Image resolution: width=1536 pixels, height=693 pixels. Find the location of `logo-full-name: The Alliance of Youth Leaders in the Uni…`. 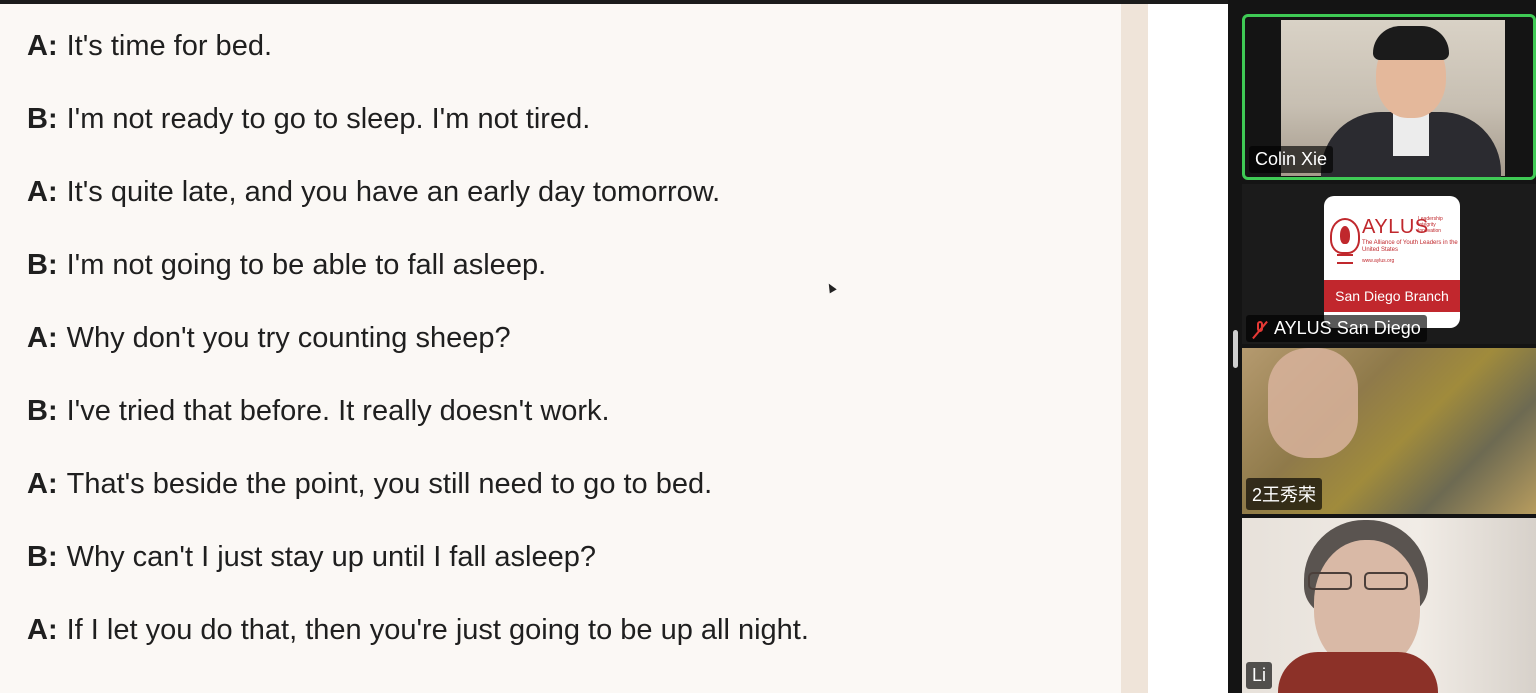

logo-full-name: The Alliance of Youth Leaders in the Uni… is located at coordinates (1410, 246).